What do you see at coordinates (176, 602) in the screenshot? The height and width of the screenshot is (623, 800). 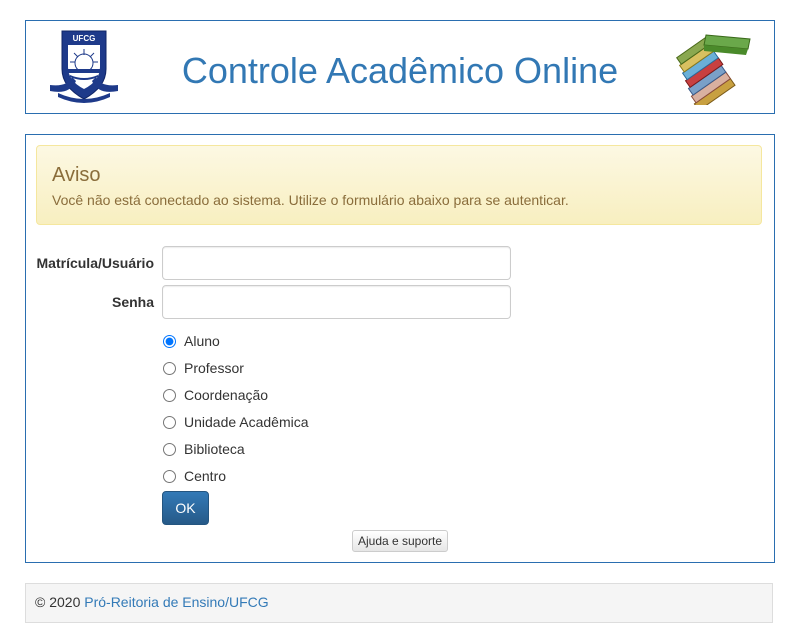 I see `footer-link: Pró-Reitoria de Ensino/UFCG` at bounding box center [176, 602].